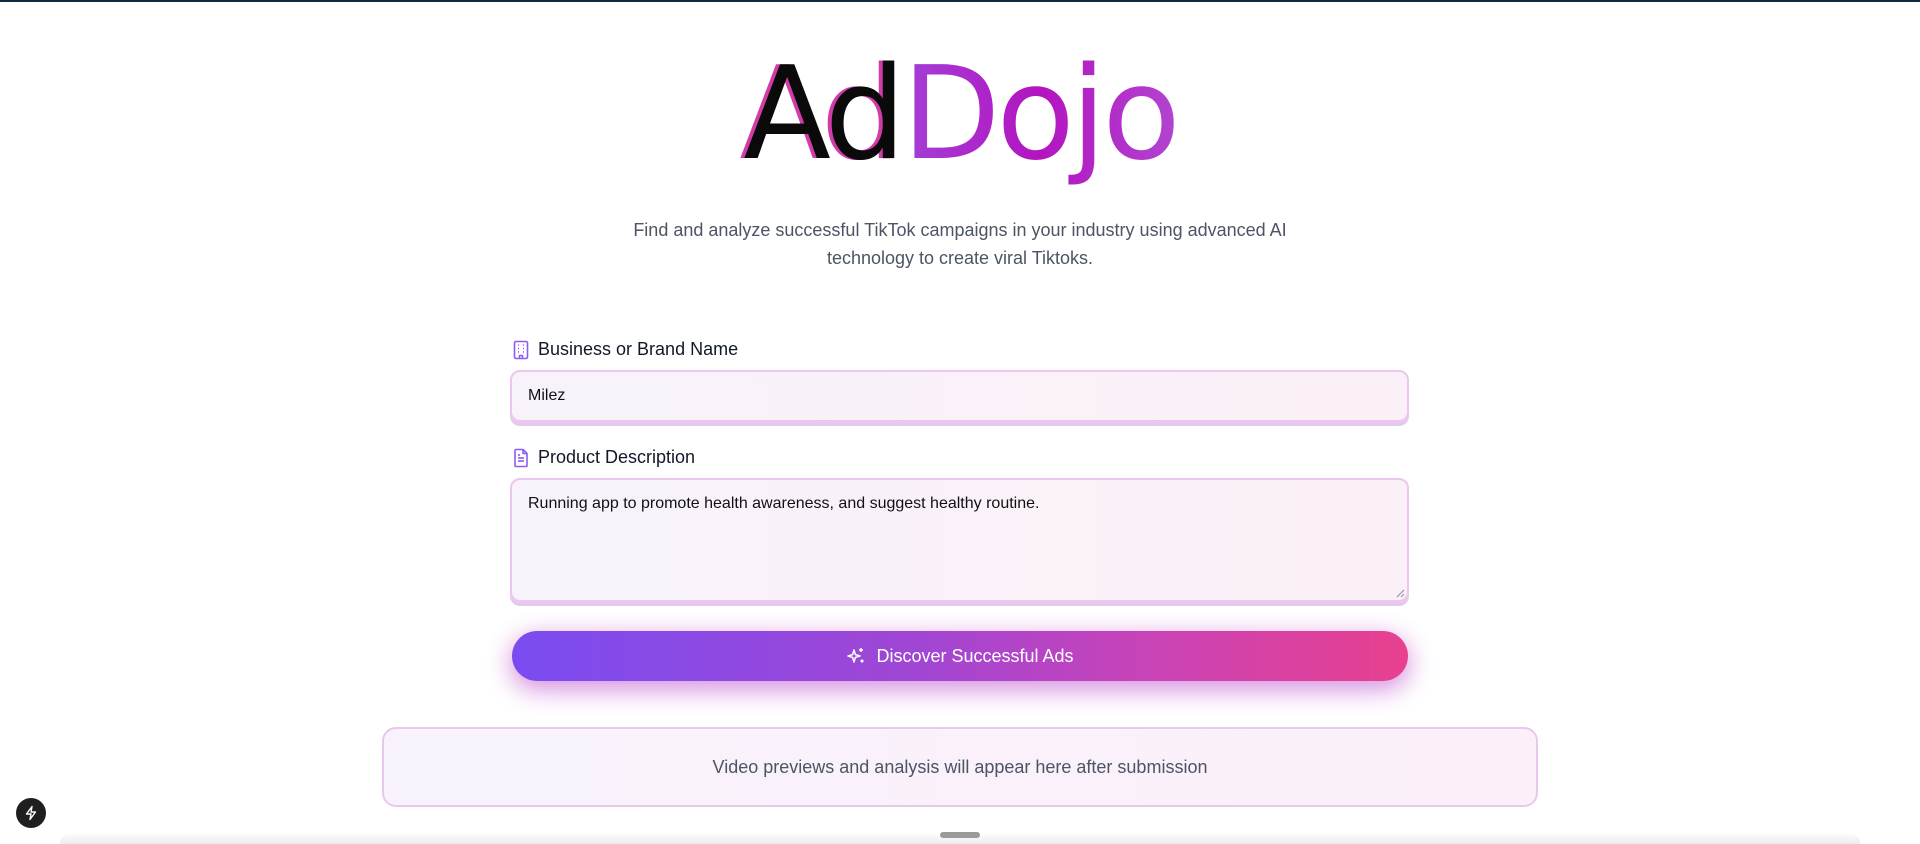 The width and height of the screenshot is (1920, 844). I want to click on logo-part-dojo: Dojo, so click(1041, 114).